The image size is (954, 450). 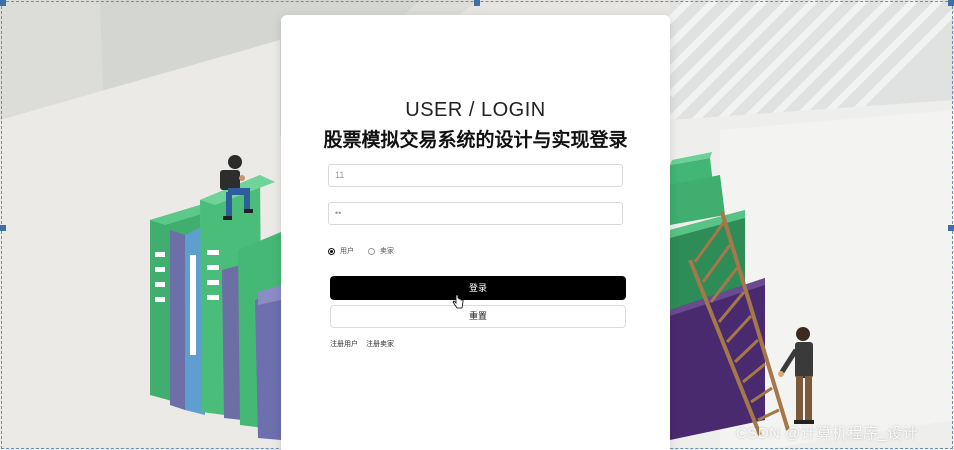 I want to click on register-seller-link: 注册卖家, so click(x=380, y=344).